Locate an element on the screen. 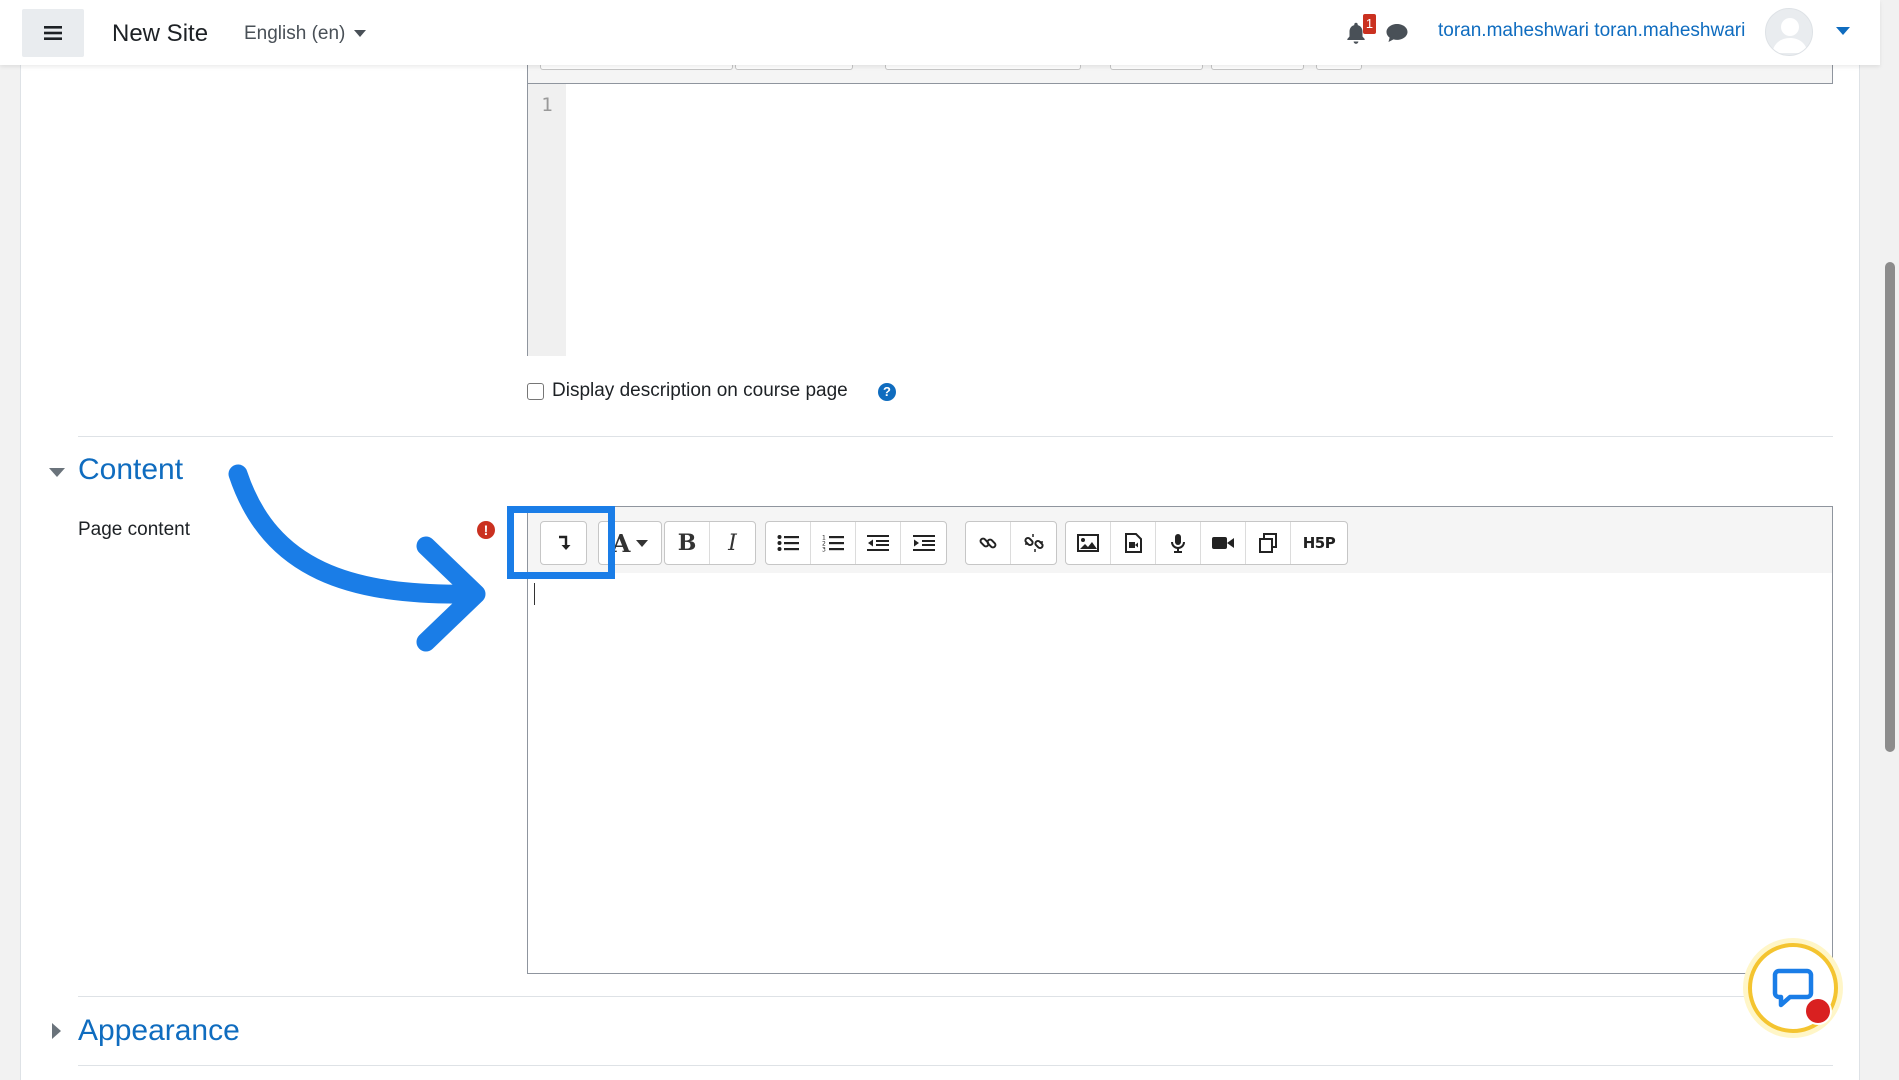 The height and width of the screenshot is (1080, 1899). toolbar-group-media: H5P is located at coordinates (1206, 543).